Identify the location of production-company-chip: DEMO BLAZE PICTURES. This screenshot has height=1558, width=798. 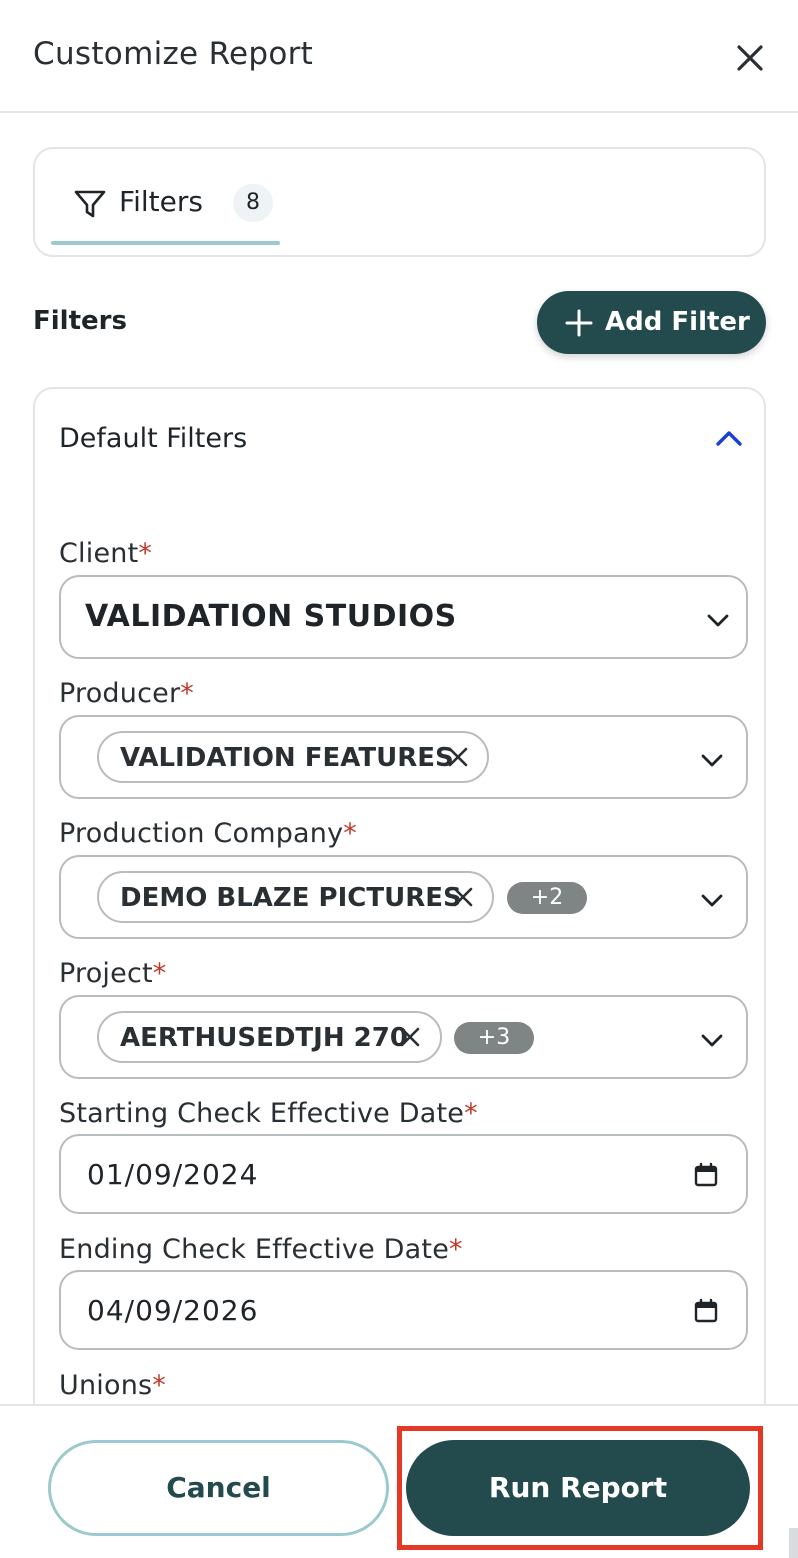
(295, 897).